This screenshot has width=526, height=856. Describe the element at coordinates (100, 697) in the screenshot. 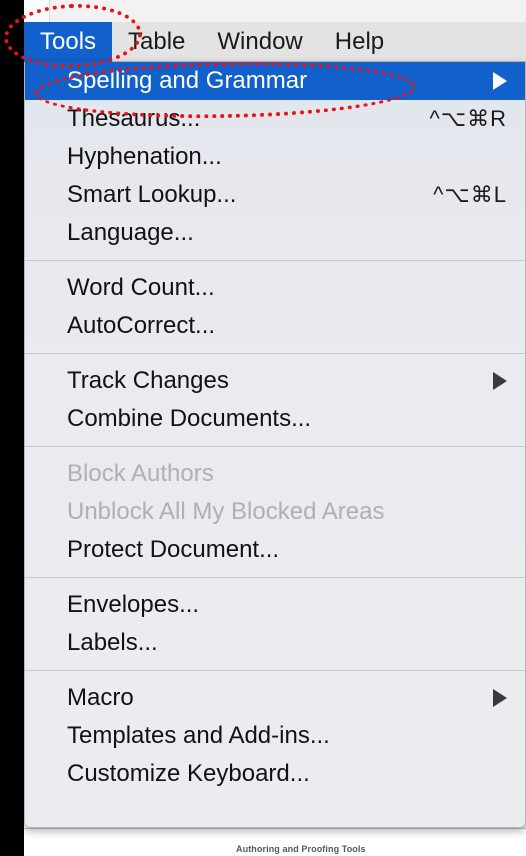

I see `menu-item-label: Macro` at that location.